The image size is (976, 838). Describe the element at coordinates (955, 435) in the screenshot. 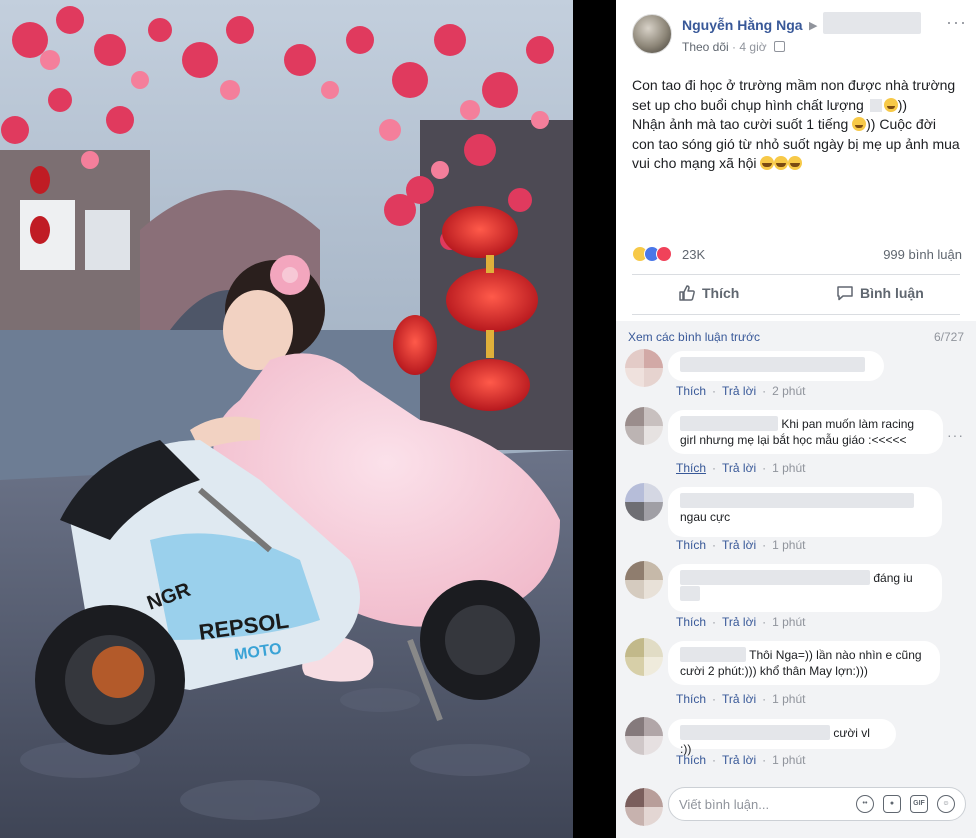

I see `comment-options-icon: ···` at that location.